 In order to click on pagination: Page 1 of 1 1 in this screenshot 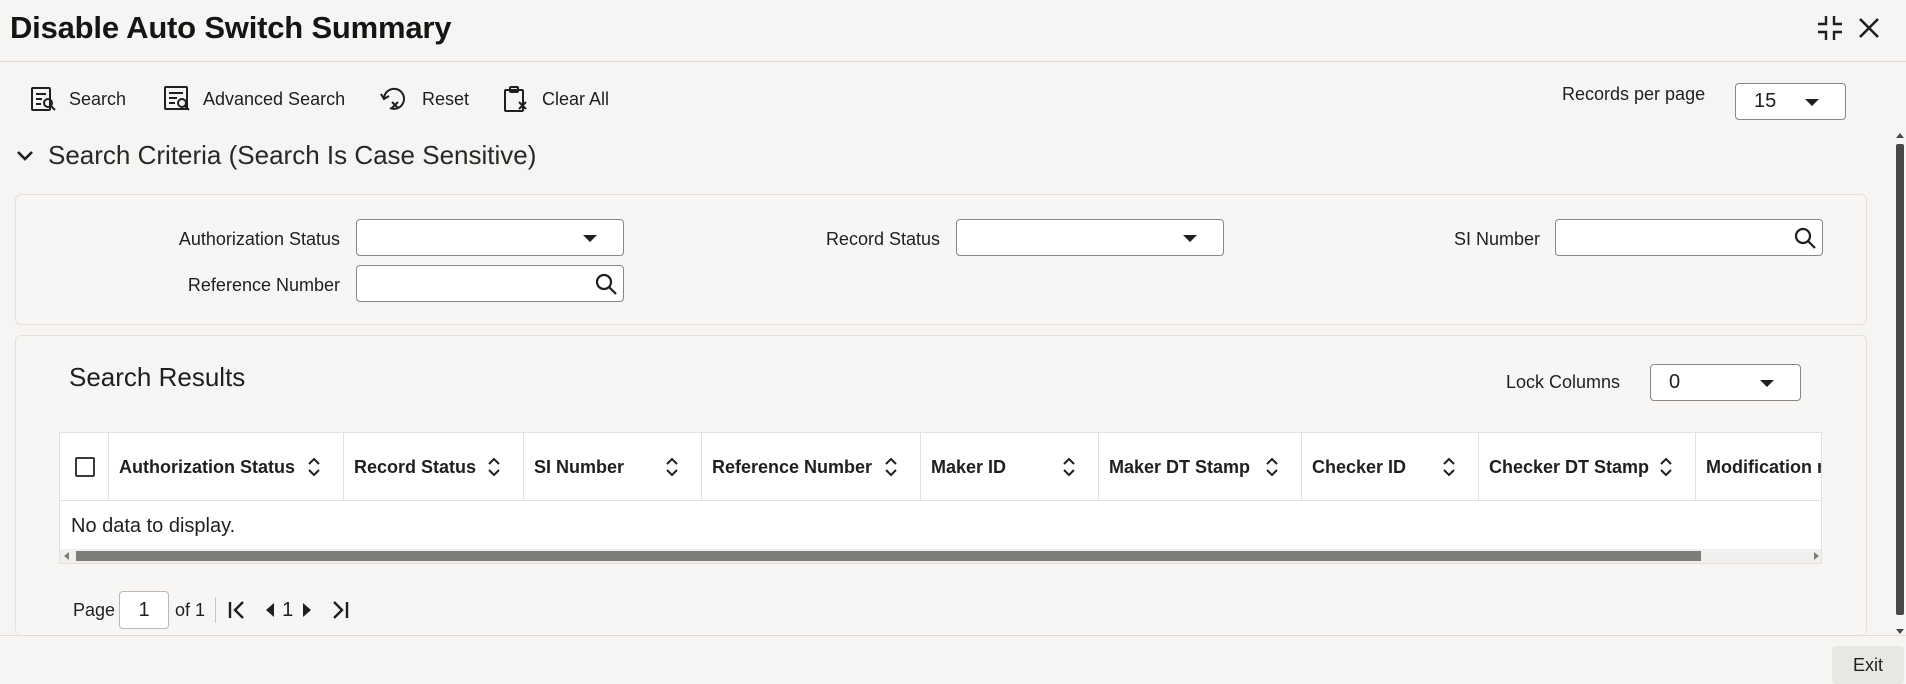, I will do `click(212, 610)`.